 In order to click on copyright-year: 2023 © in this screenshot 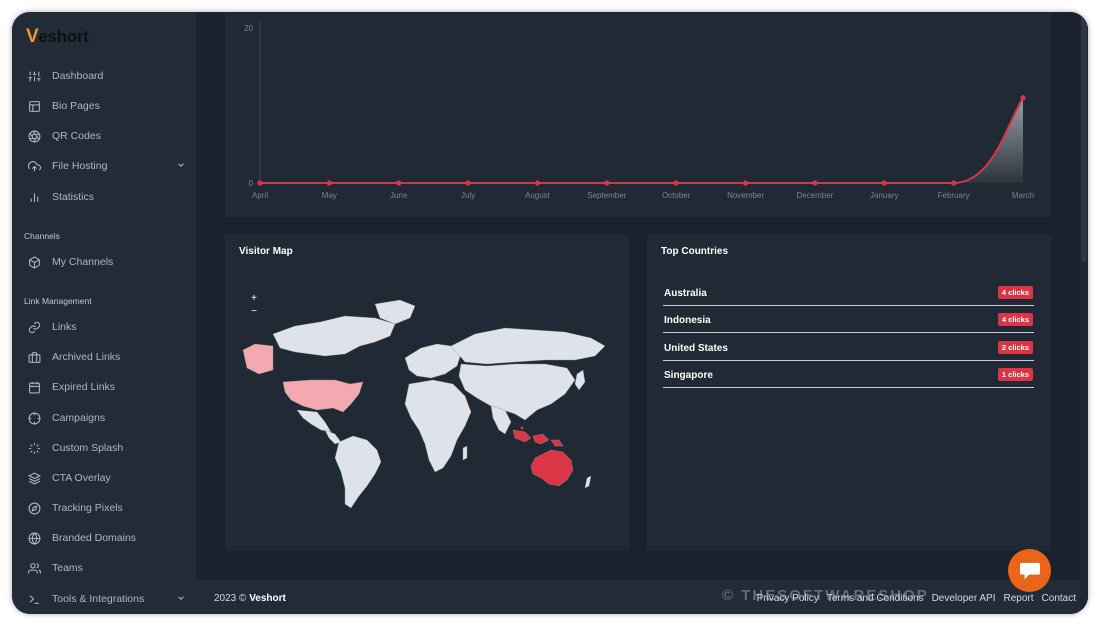, I will do `click(230, 598)`.